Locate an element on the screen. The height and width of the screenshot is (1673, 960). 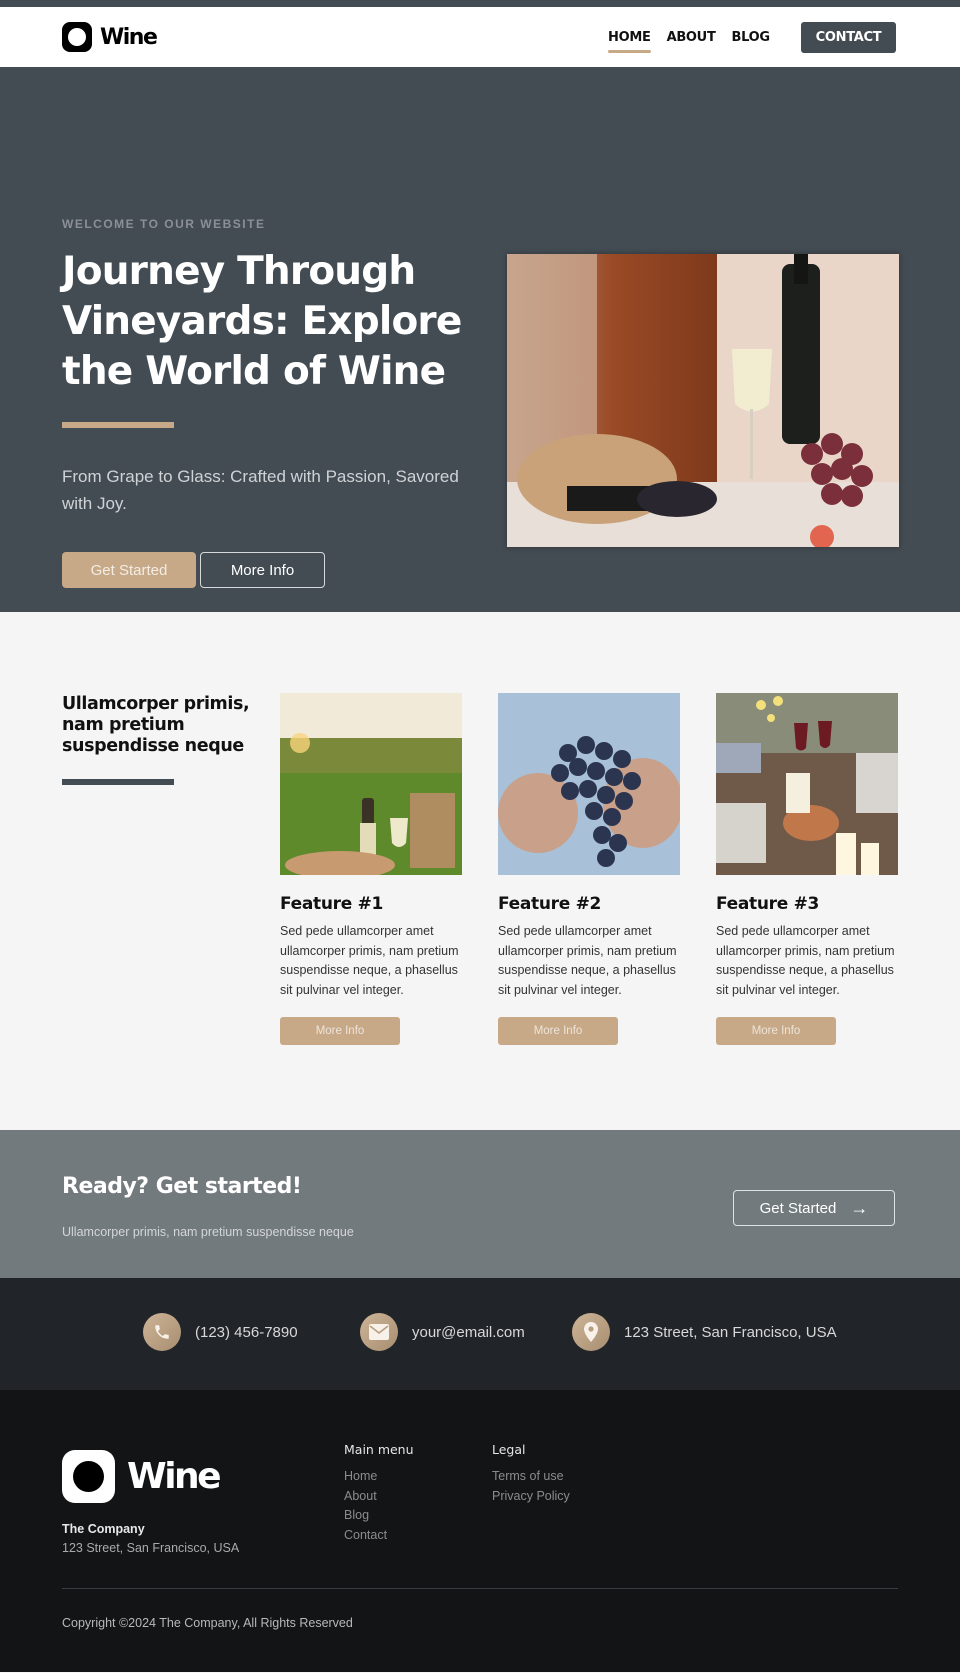
hero-image is located at coordinates (703, 400).